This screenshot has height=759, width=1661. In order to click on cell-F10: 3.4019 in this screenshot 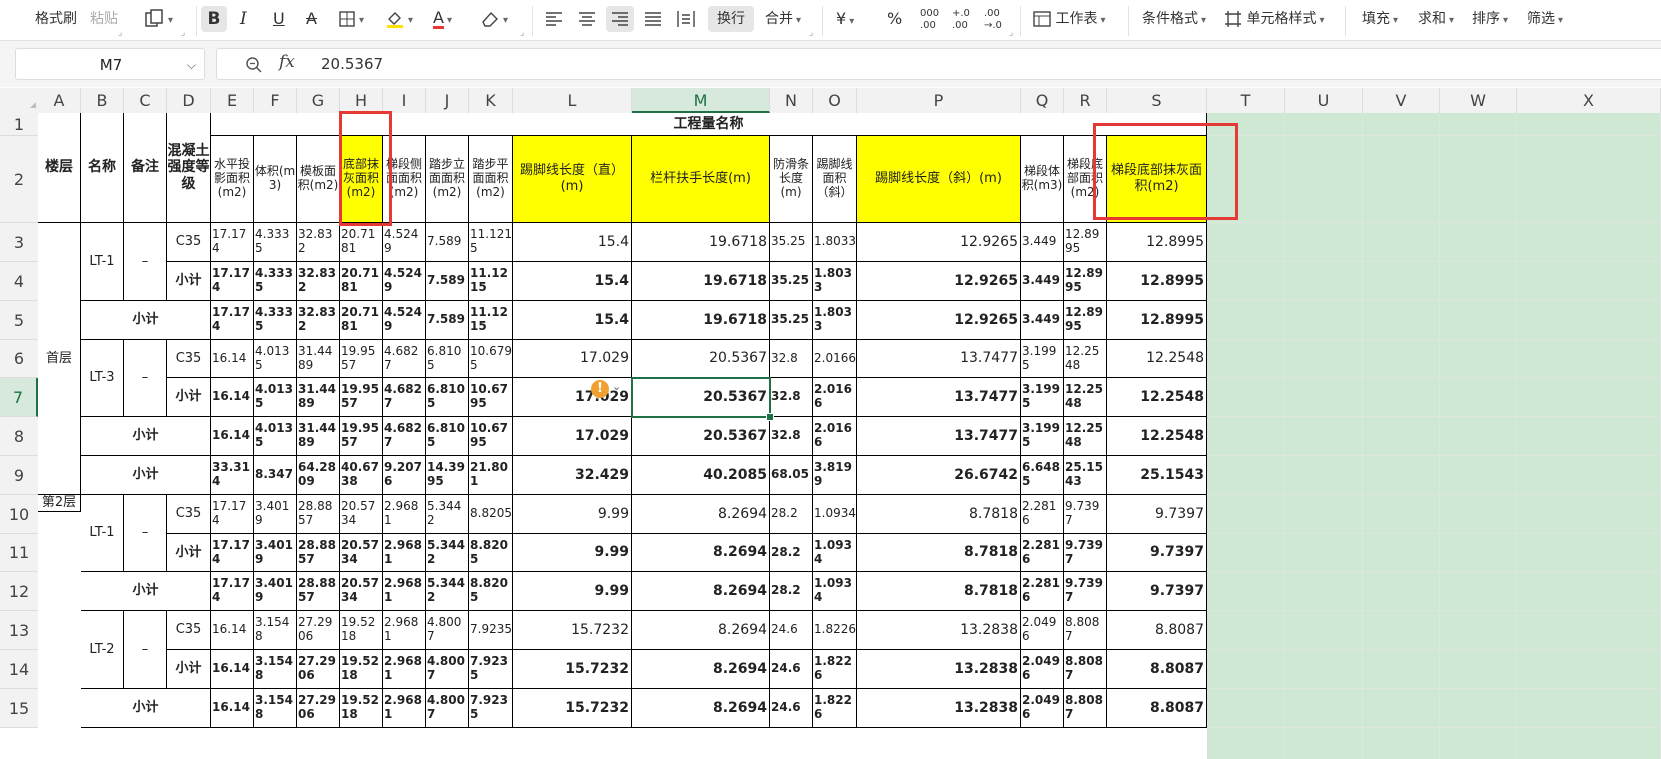, I will do `click(275, 514)`.